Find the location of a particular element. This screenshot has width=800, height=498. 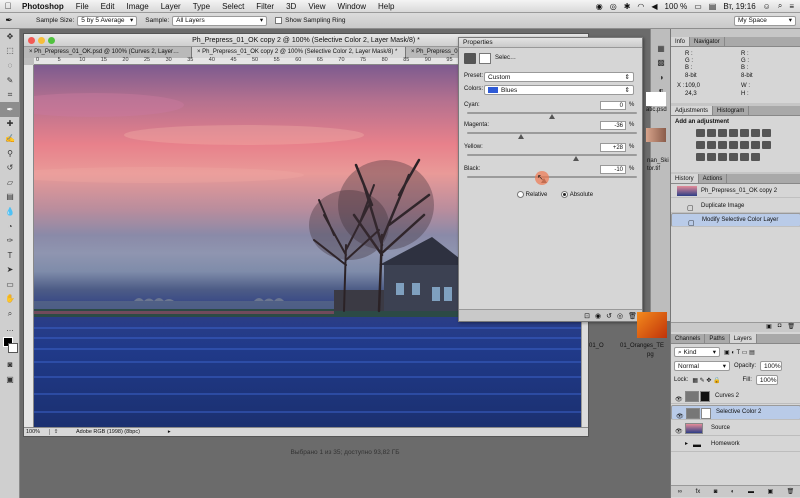

zoom-value: 100% is located at coordinates (37, 432).